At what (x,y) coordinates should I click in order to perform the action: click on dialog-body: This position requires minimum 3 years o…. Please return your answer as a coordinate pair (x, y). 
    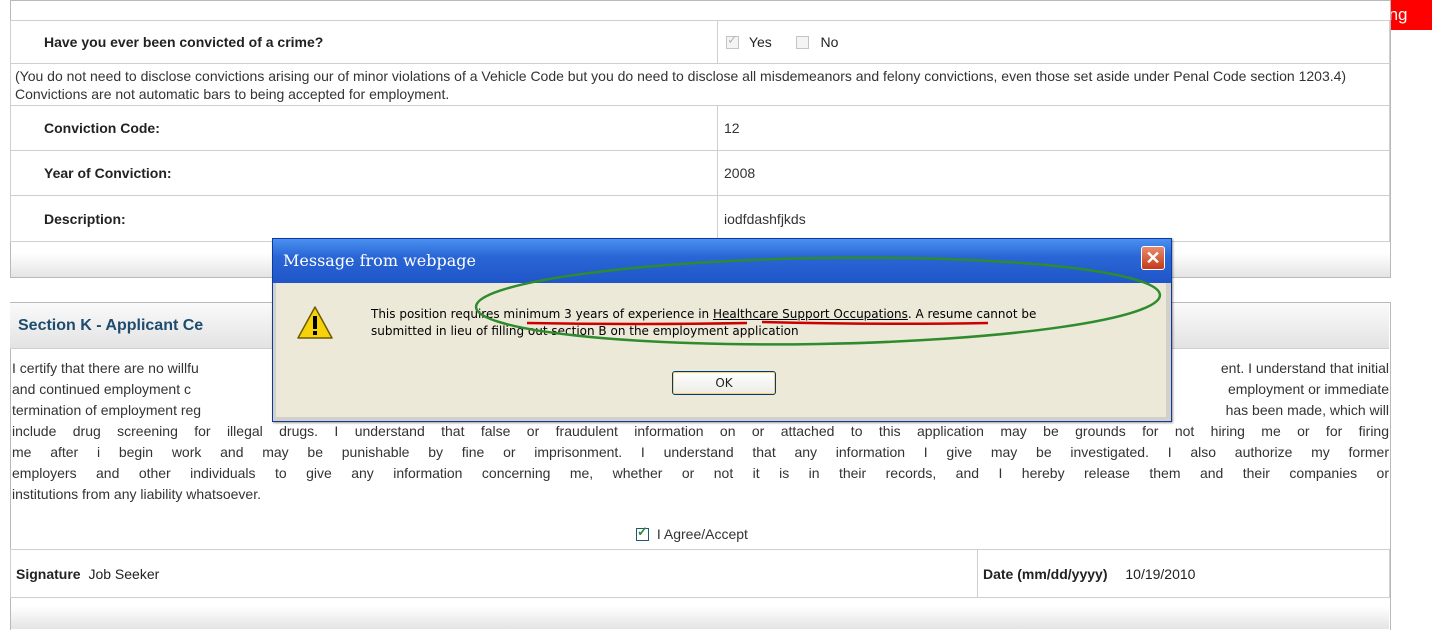
    Looking at the image, I should click on (721, 350).